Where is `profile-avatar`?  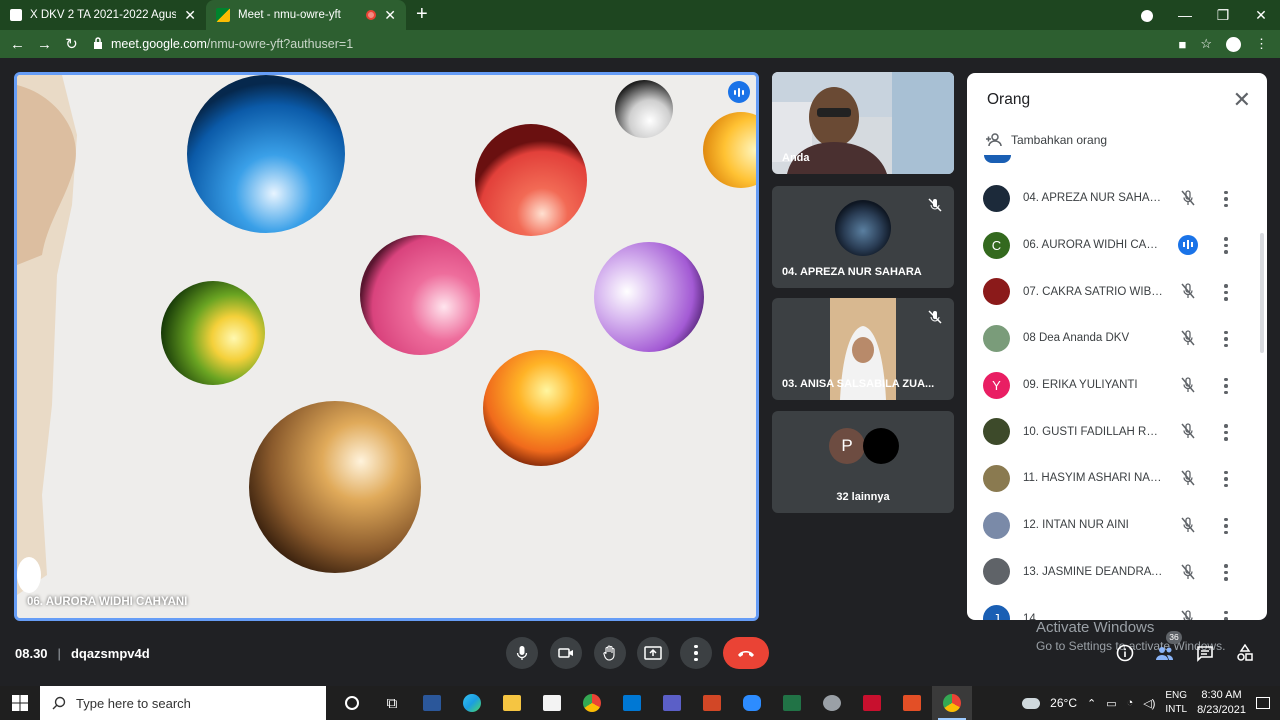
profile-avatar is located at coordinates (1233, 44).